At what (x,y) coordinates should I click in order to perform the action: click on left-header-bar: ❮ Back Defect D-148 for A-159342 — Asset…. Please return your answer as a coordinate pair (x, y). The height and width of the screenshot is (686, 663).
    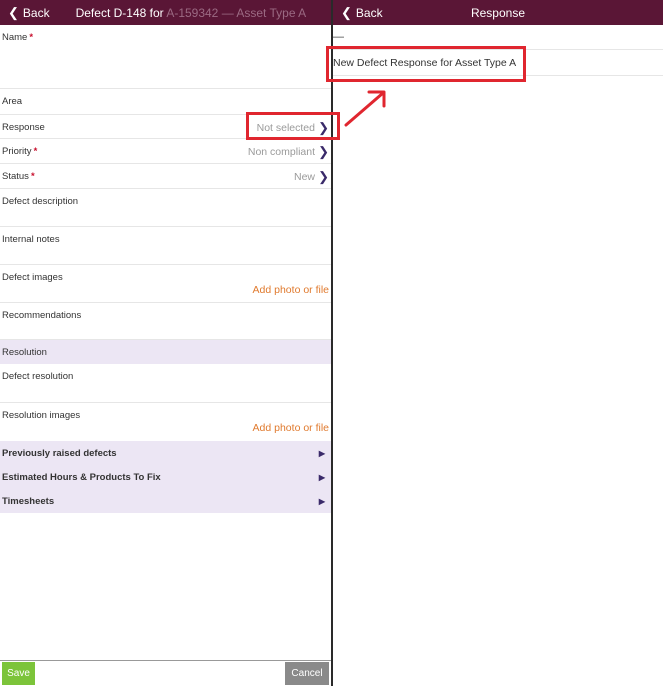
    Looking at the image, I should click on (165, 12).